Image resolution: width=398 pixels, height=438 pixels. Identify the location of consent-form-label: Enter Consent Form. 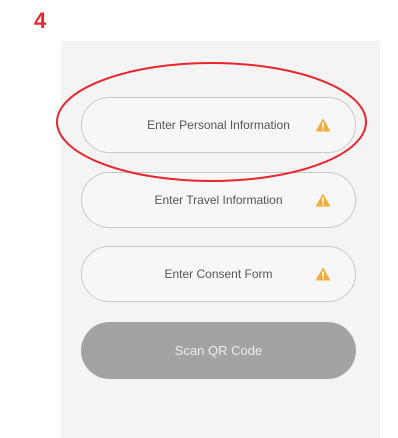
(218, 274).